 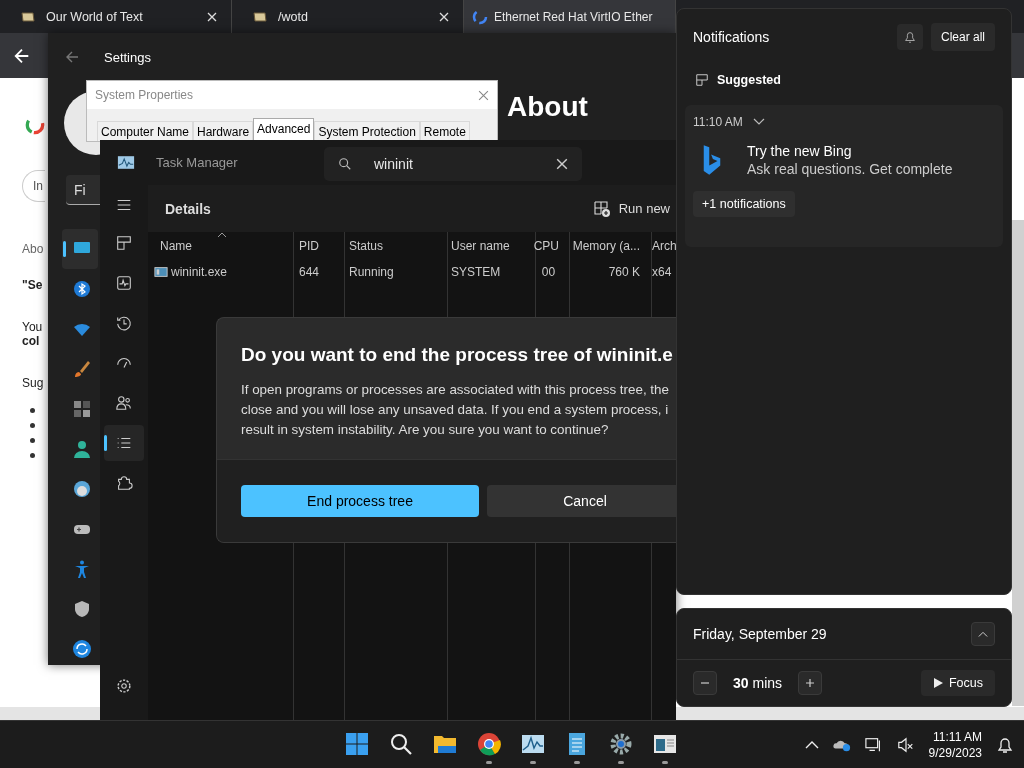 I want to click on dialog-tab: Hardware, so click(x=223, y=131).